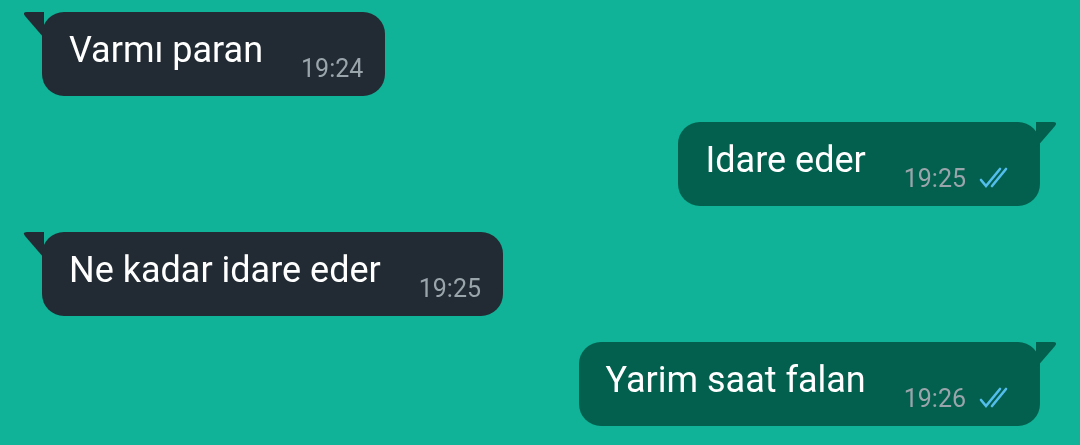 The height and width of the screenshot is (445, 1080). Describe the element at coordinates (785, 160) in the screenshot. I see `message-text: Idare eder` at that location.